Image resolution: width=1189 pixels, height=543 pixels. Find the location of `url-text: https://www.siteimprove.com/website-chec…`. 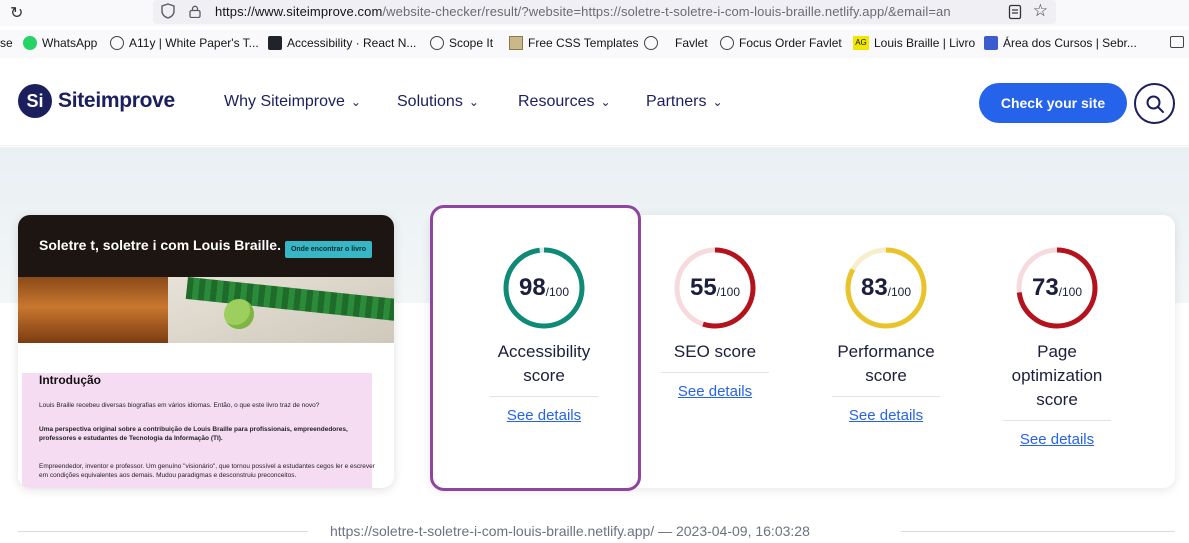

url-text: https://www.siteimprove.com/website-chec… is located at coordinates (605, 11).